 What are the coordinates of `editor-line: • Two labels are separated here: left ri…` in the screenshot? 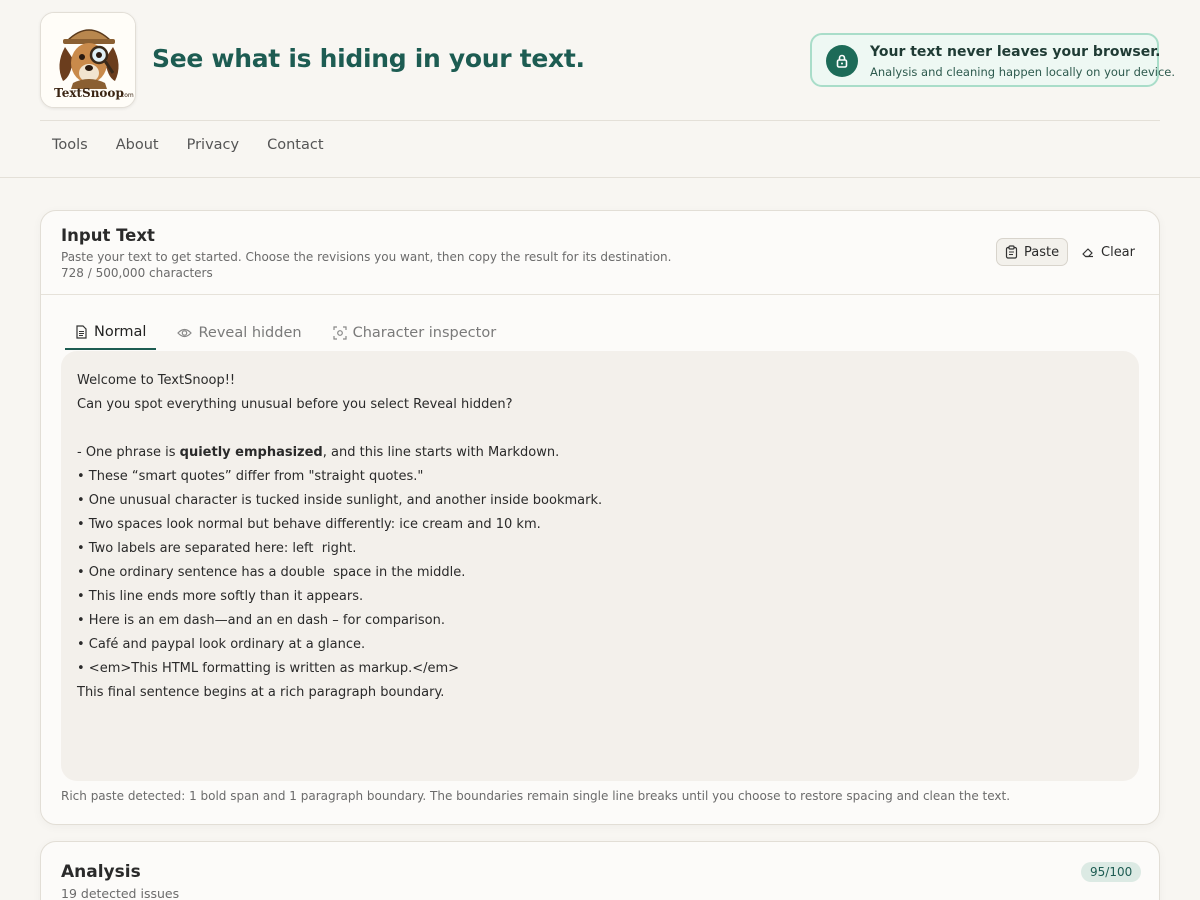 It's located at (217, 548).